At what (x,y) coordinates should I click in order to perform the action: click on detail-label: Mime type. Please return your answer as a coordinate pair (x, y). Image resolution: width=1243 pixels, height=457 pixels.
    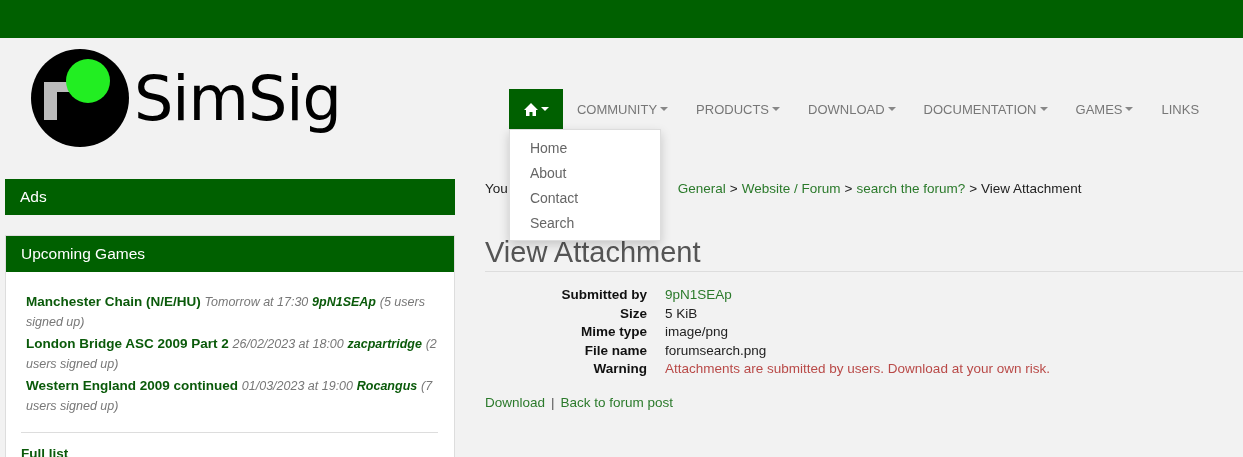
    Looking at the image, I should click on (613, 332).